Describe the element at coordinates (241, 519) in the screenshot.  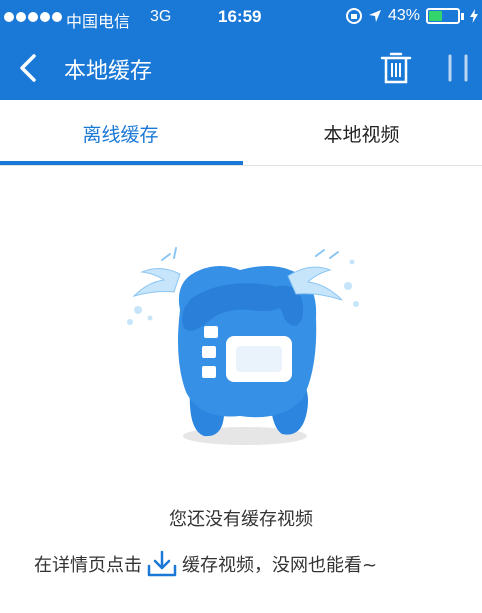
I see `empty-state-title: 您还没有缓存视频` at that location.